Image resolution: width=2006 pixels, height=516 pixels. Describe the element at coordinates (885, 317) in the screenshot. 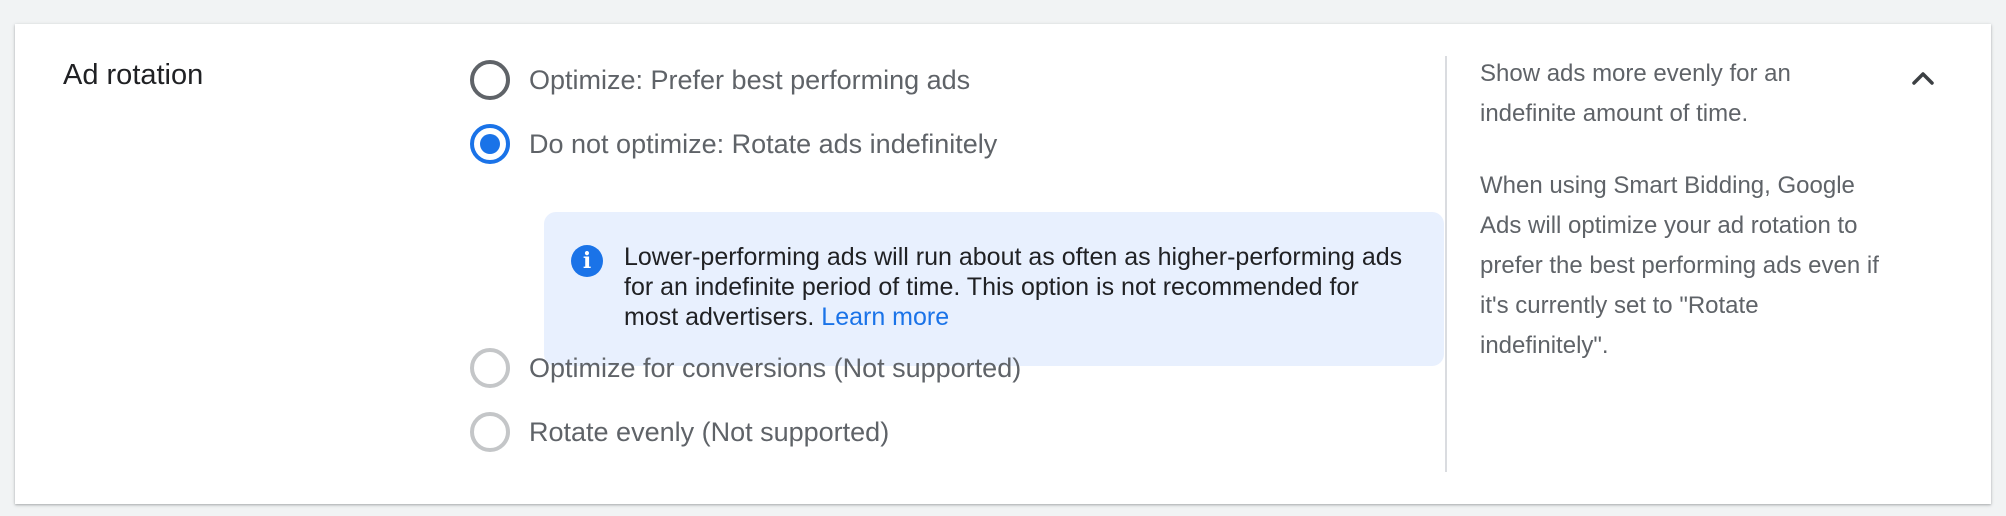

I see `learn-more-link: Learn more` at that location.